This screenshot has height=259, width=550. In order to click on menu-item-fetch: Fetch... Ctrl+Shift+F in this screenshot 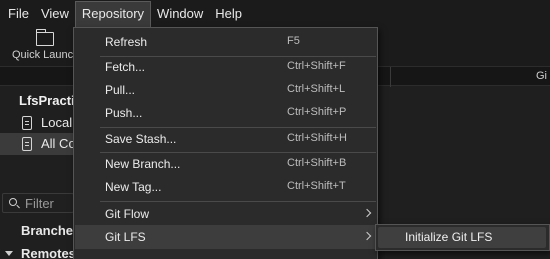, I will do `click(225, 67)`.